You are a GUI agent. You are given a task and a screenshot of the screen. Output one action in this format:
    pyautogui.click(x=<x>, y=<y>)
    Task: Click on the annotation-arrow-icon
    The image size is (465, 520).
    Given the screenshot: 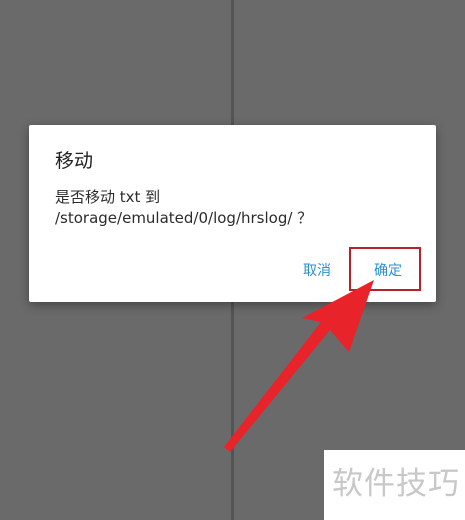 What is the action you would take?
    pyautogui.click(x=299, y=366)
    